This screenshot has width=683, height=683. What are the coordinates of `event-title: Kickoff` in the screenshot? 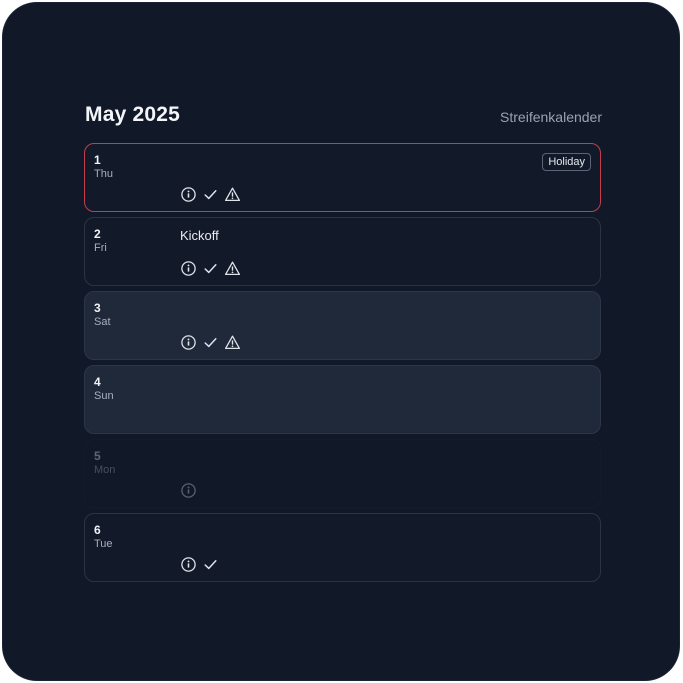 It's located at (199, 235).